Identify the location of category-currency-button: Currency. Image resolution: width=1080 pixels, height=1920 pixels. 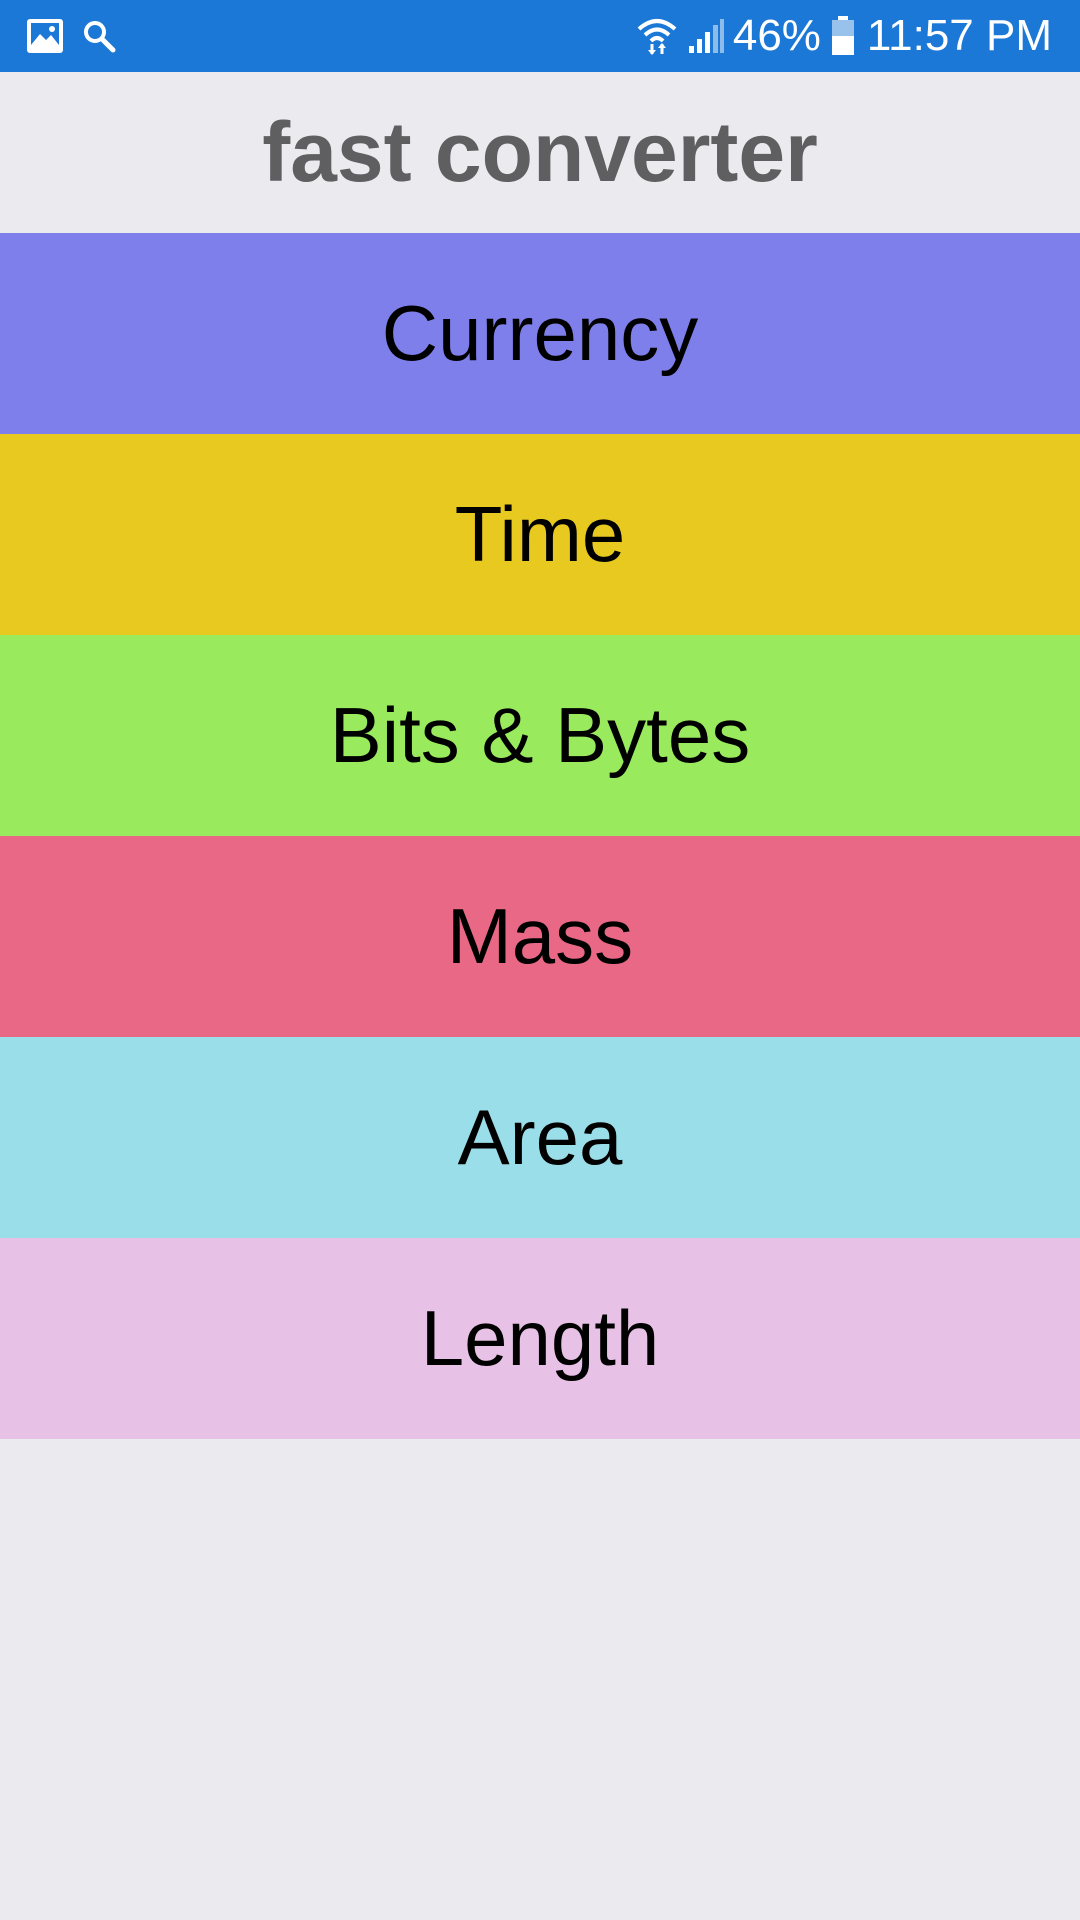
(540, 333).